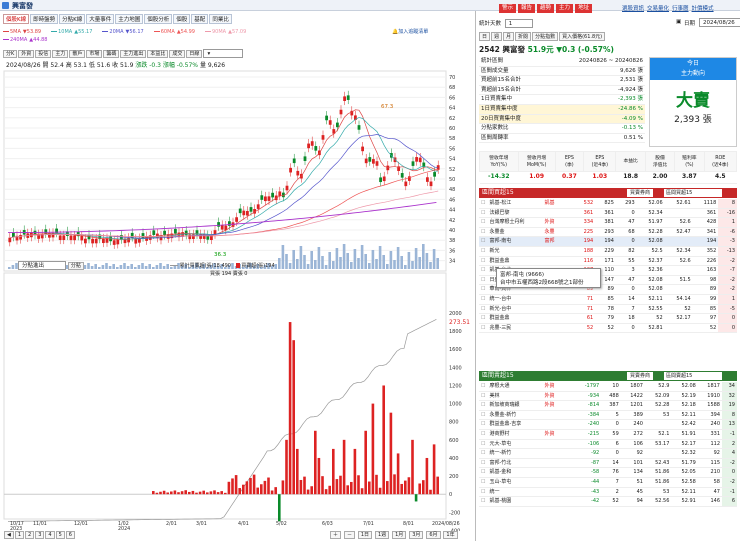 The height and width of the screenshot is (541, 740). What do you see at coordinates (608, 482) in the screenshot?
I see `table-row: ☐ 玉山-草屯 -44 7 51 51.86 52.58 58 -2` at bounding box center [608, 482].